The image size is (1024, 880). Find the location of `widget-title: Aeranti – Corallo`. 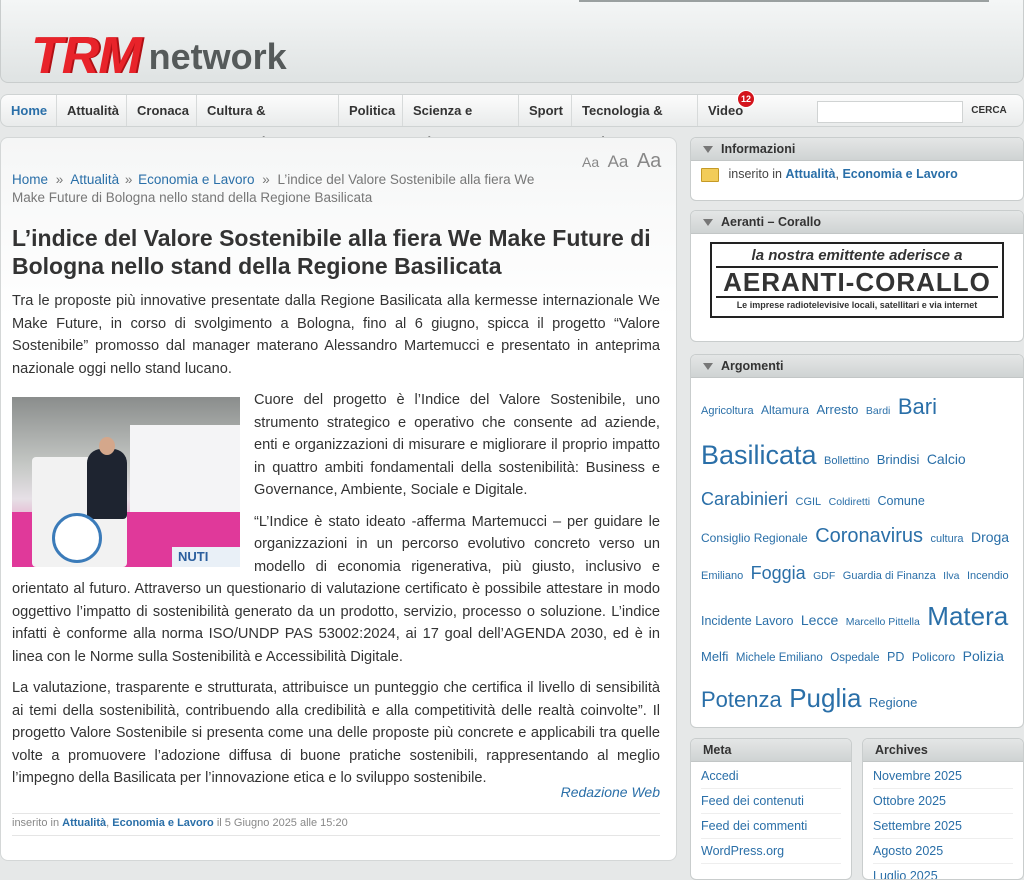

widget-title: Aeranti – Corallo is located at coordinates (857, 222).